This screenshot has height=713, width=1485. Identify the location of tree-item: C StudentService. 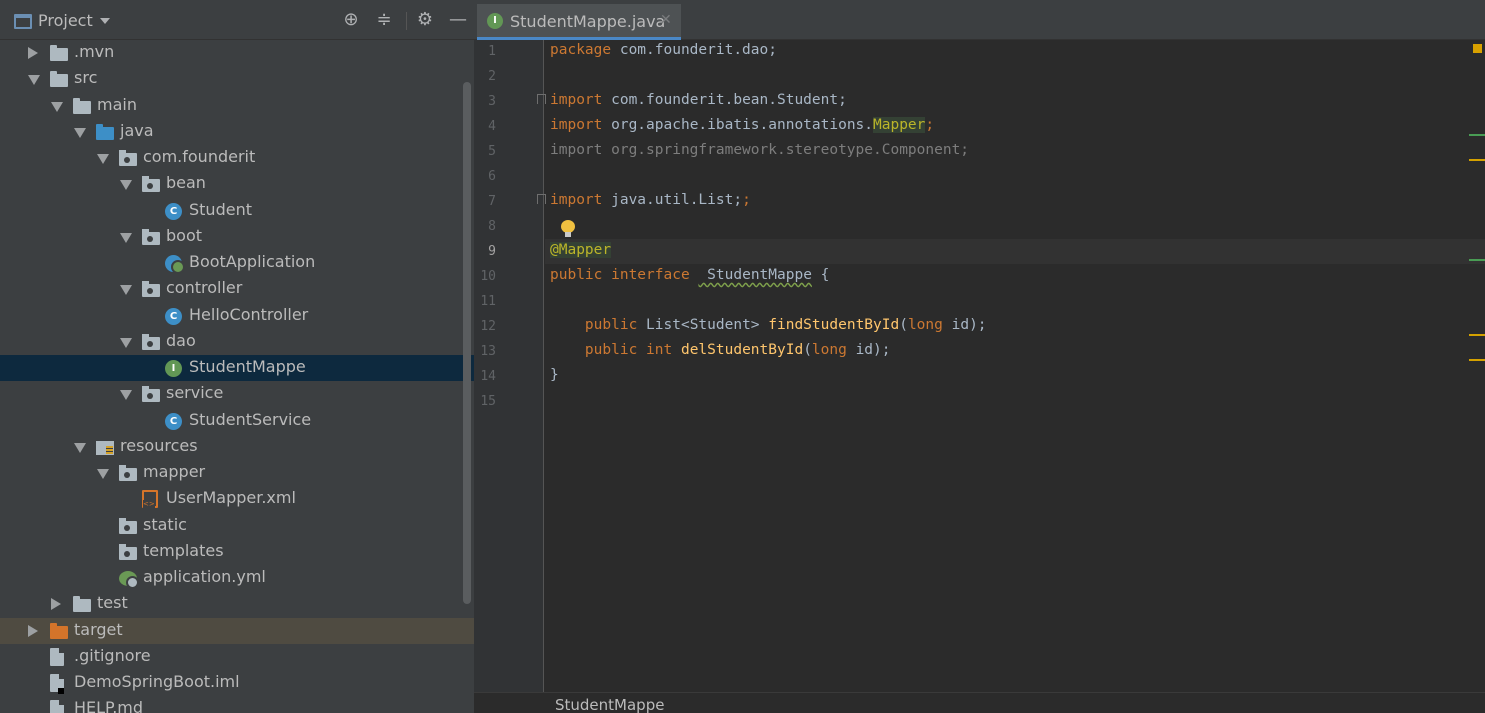
(237, 421).